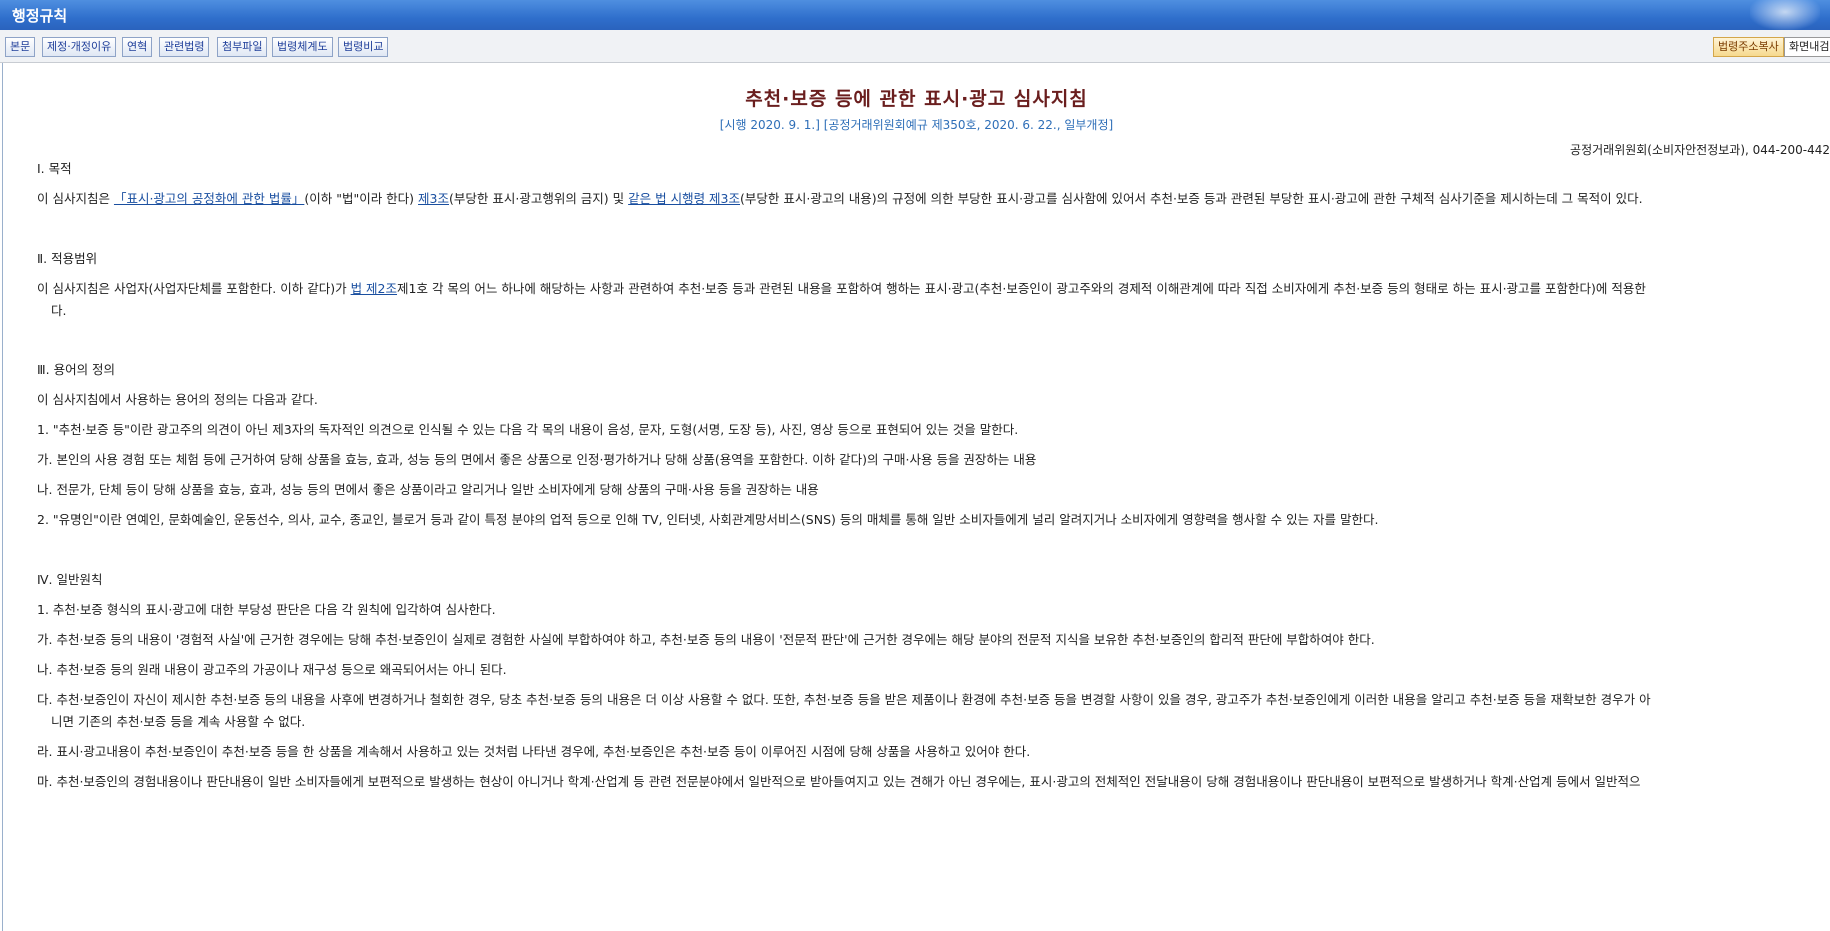 This screenshot has width=1830, height=931. Describe the element at coordinates (242, 47) in the screenshot. I see `tab-attachments: 첨부파일` at that location.